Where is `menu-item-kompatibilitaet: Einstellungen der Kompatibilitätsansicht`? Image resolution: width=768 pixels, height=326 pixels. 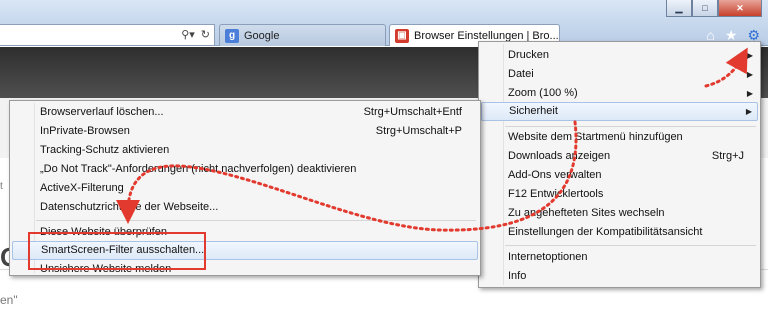
menu-item-kompatibilitaet: Einstellungen der Kompatibilitätsansicht is located at coordinates (619, 232).